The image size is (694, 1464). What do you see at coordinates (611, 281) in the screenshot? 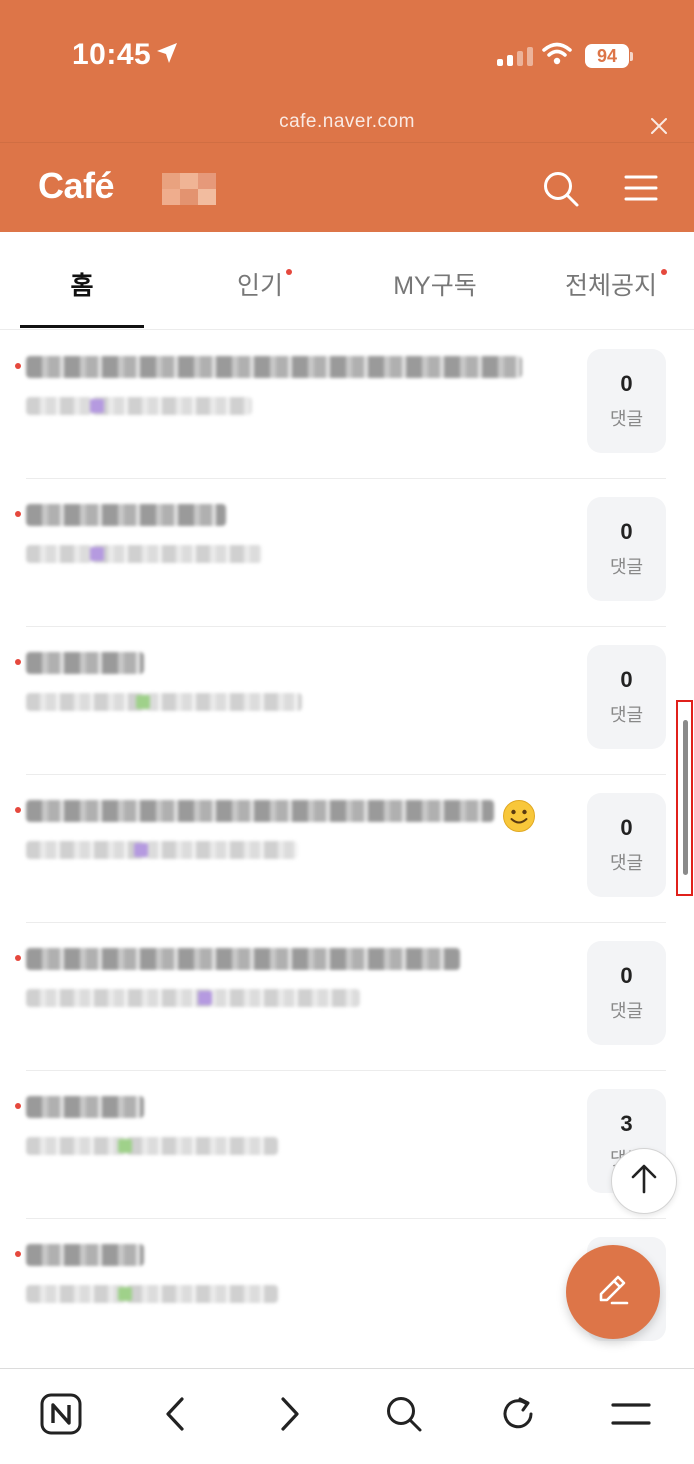
I see `tab-all-notices: 전체공지` at bounding box center [611, 281].